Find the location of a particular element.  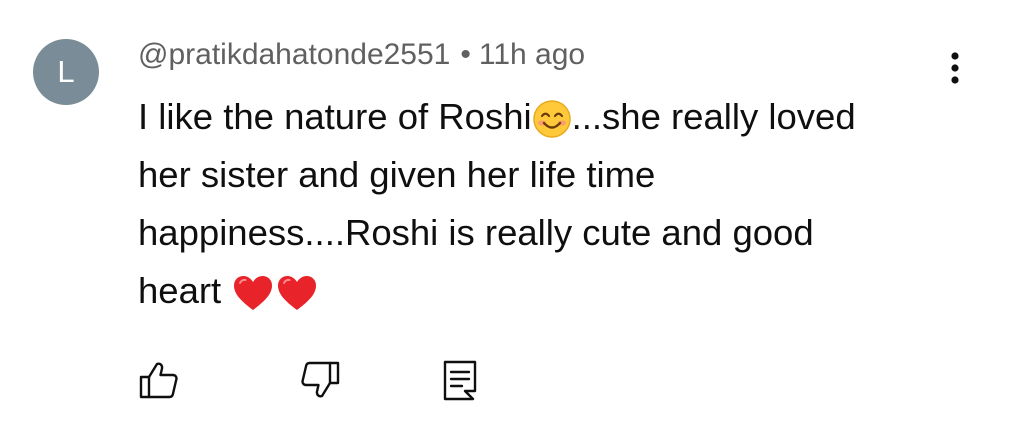

thumbs-down-icon is located at coordinates (320, 379).